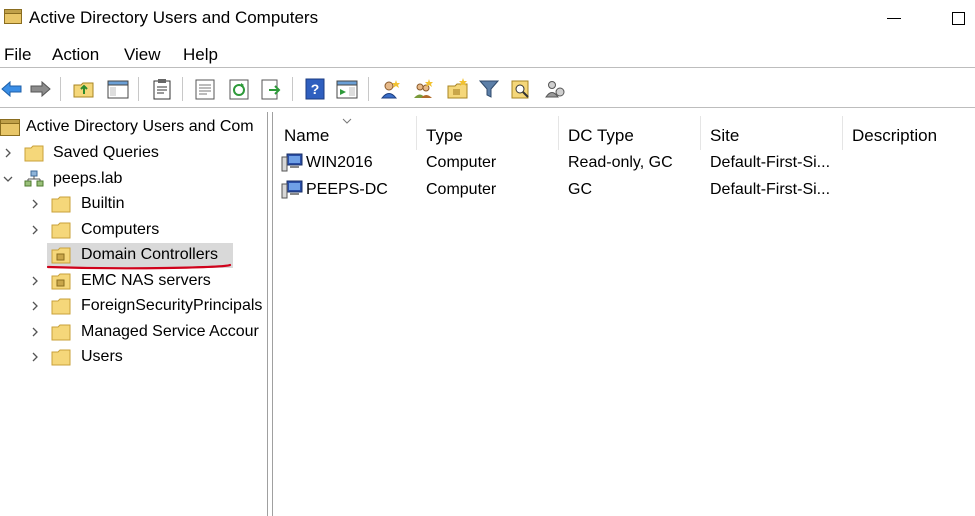 This screenshot has width=975, height=516. I want to click on column-header-description: Description, so click(908, 133).